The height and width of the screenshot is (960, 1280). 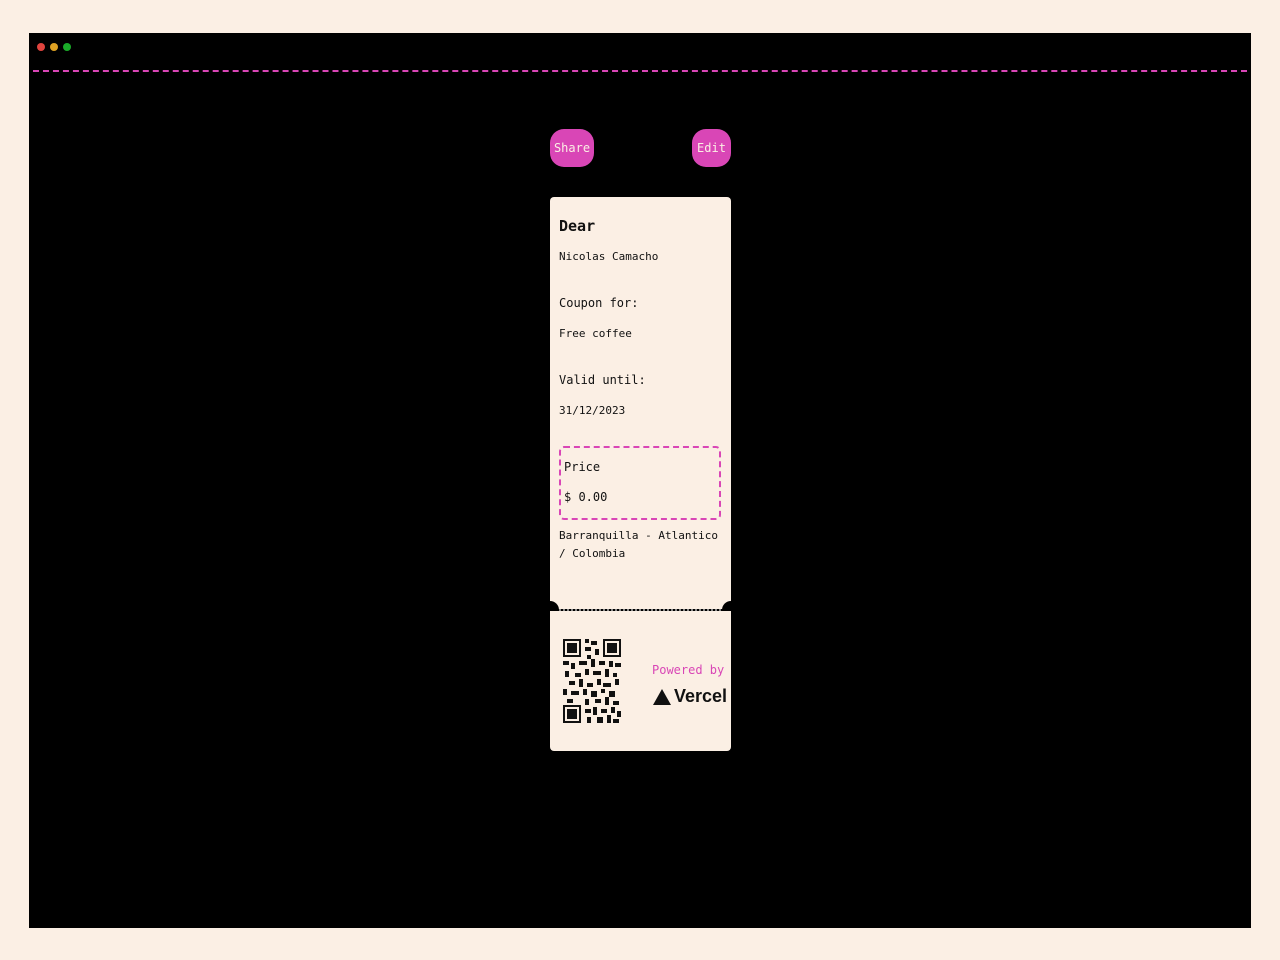 I want to click on price-value: $ 0.00, so click(x=586, y=497).